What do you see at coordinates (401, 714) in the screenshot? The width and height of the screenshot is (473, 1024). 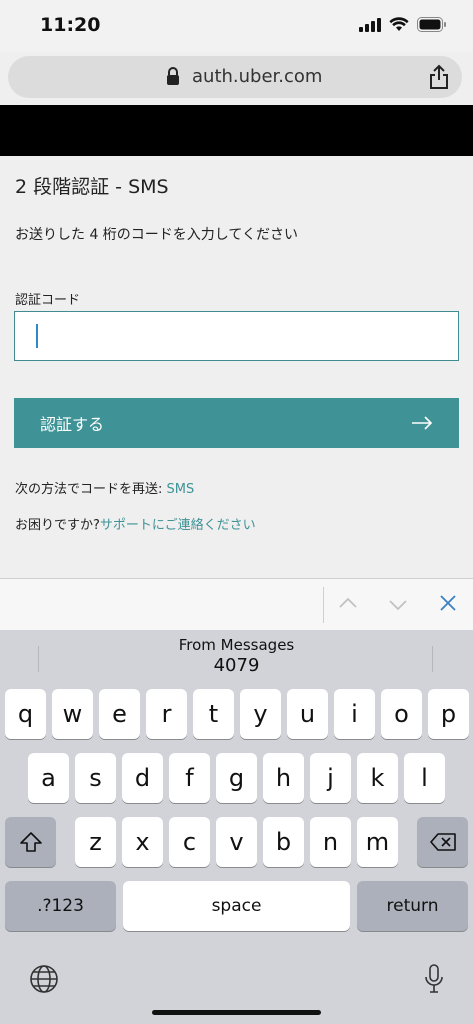 I see `key-o: o` at bounding box center [401, 714].